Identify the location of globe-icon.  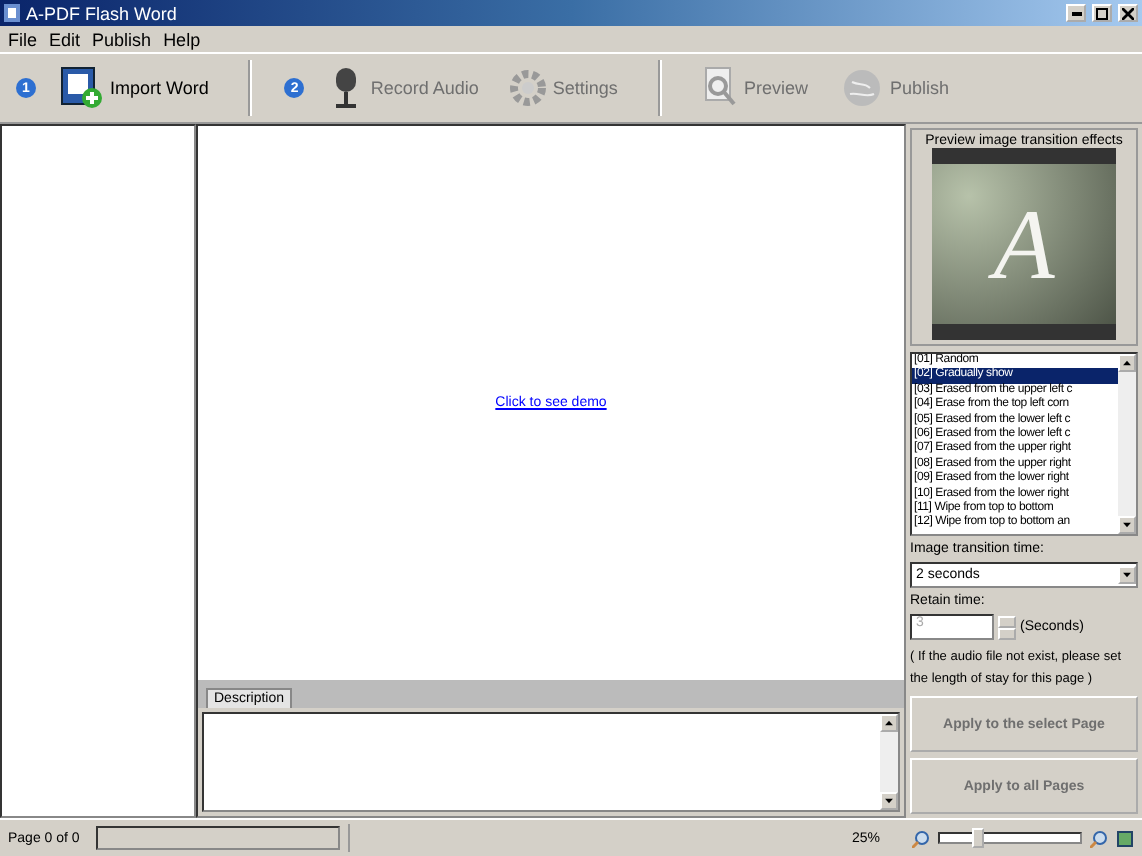
(861, 88).